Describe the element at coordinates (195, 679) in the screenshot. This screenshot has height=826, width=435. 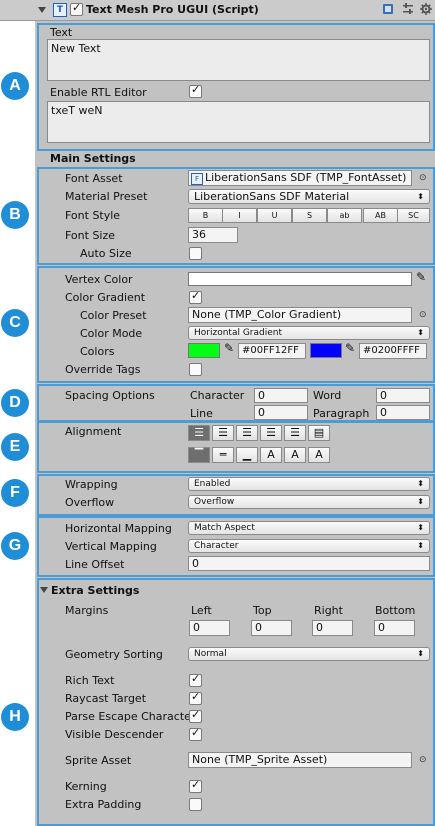
I see `rich-text-checkbox` at that location.